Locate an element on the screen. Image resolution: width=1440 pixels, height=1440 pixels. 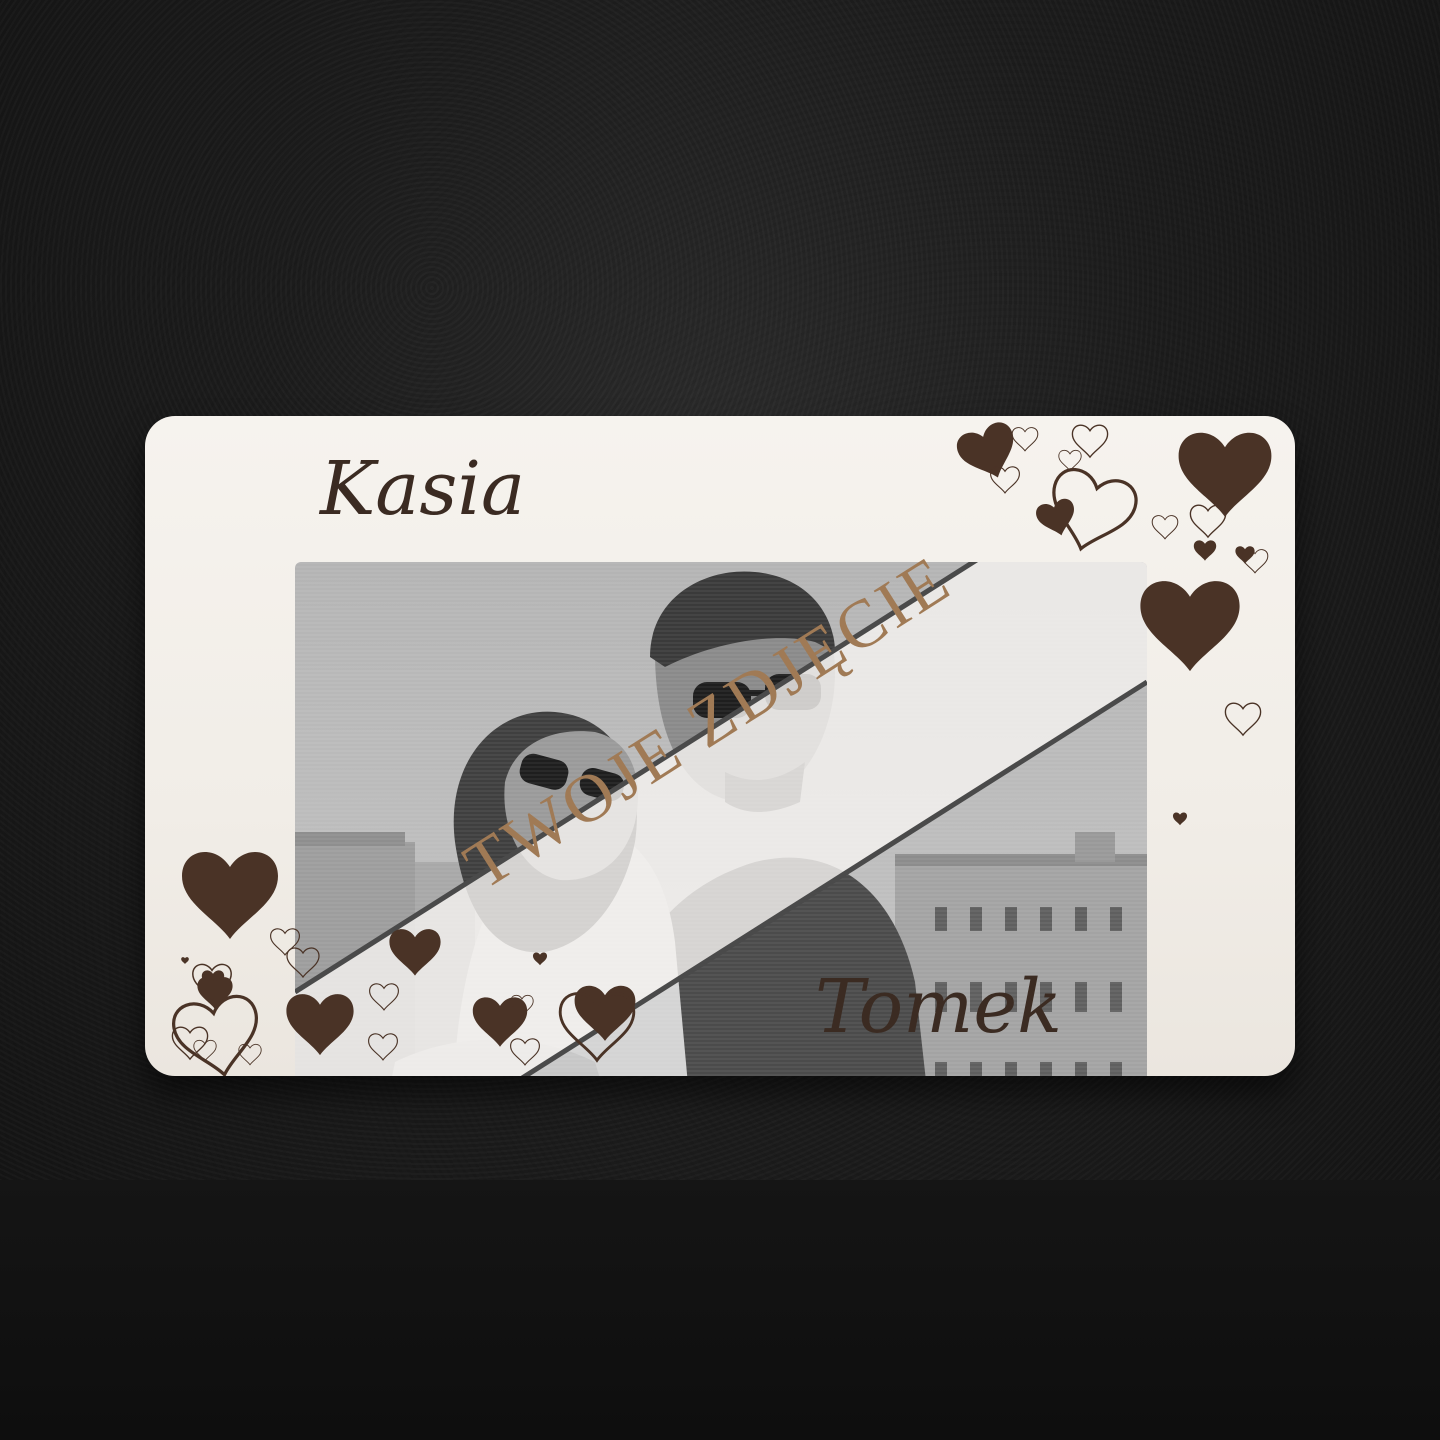
name-bottom: Tomek is located at coordinates (938, 1007).